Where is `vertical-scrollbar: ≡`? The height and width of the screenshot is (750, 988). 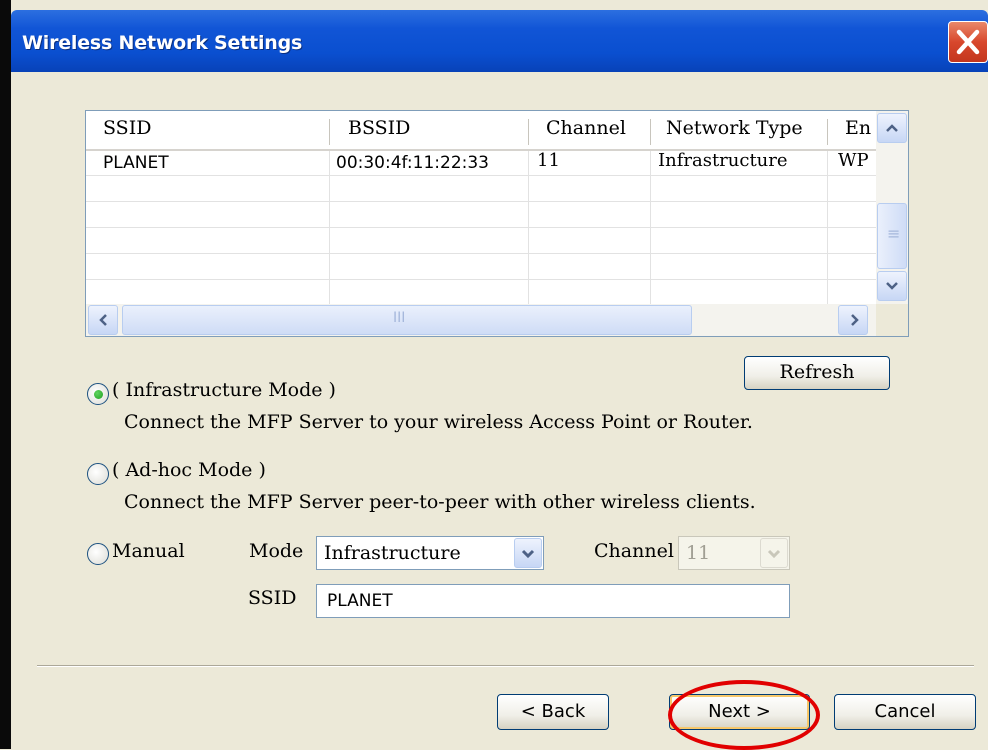
vertical-scrollbar: ≡ is located at coordinates (892, 207).